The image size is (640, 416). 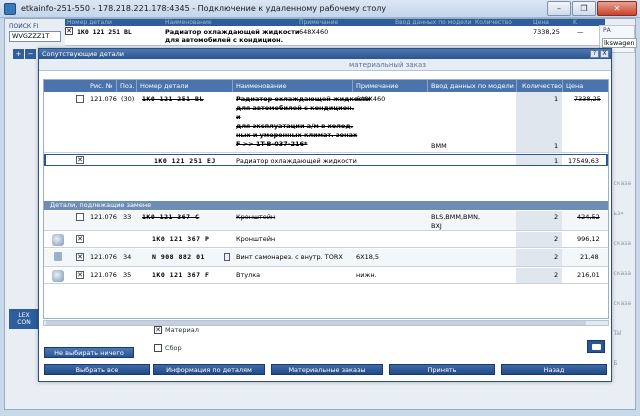 What do you see at coordinates (164, 86) in the screenshot?
I see `col-part: Номер детали` at bounding box center [164, 86].